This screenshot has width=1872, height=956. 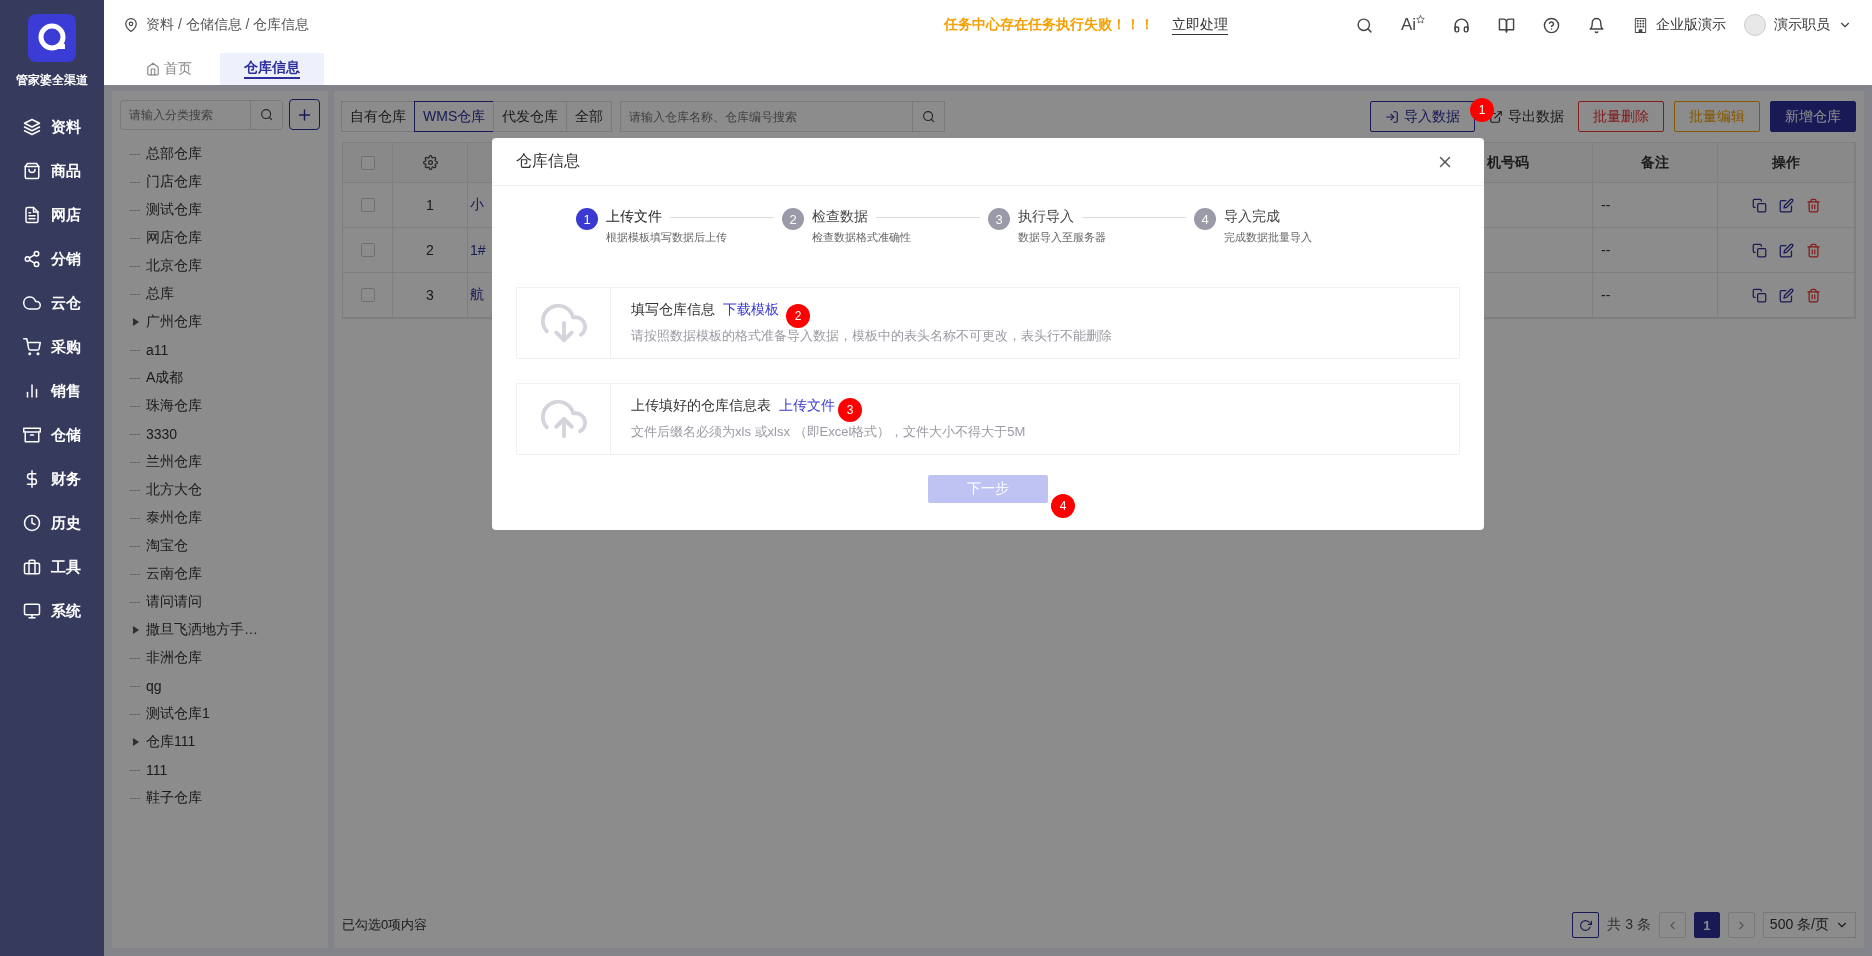 I want to click on tree-item: 泰州仓库, so click(x=174, y=518).